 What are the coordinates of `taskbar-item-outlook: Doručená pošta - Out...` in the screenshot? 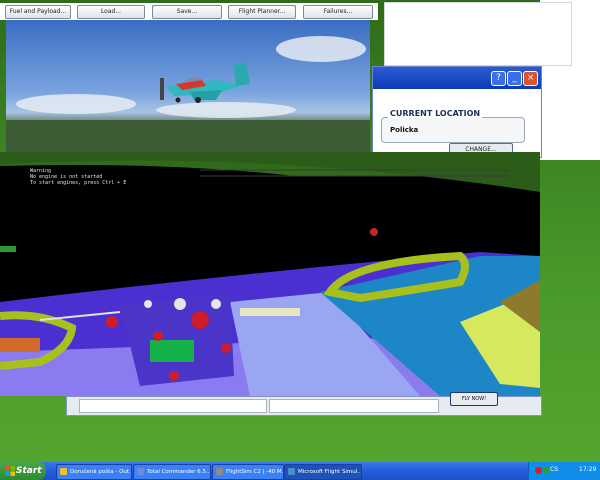 It's located at (94, 472).